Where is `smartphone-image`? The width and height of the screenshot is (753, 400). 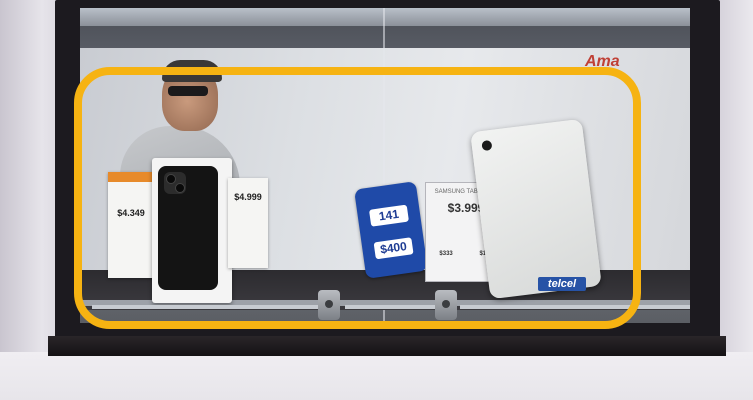 smartphone-image is located at coordinates (188, 228).